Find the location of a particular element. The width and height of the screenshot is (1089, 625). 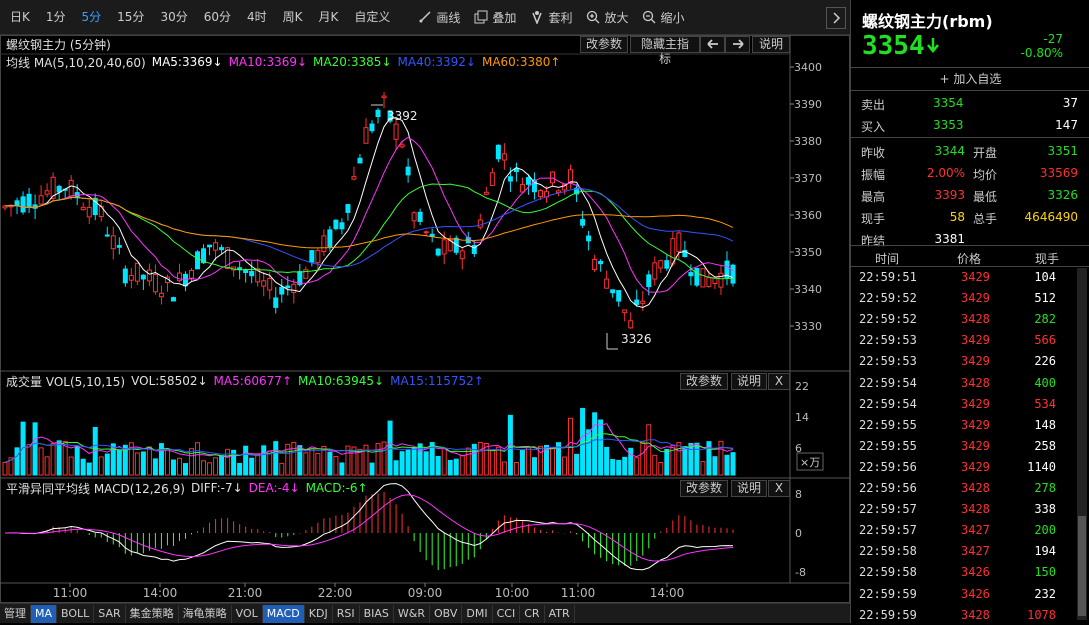

down-arrow-icon is located at coordinates (932, 45).